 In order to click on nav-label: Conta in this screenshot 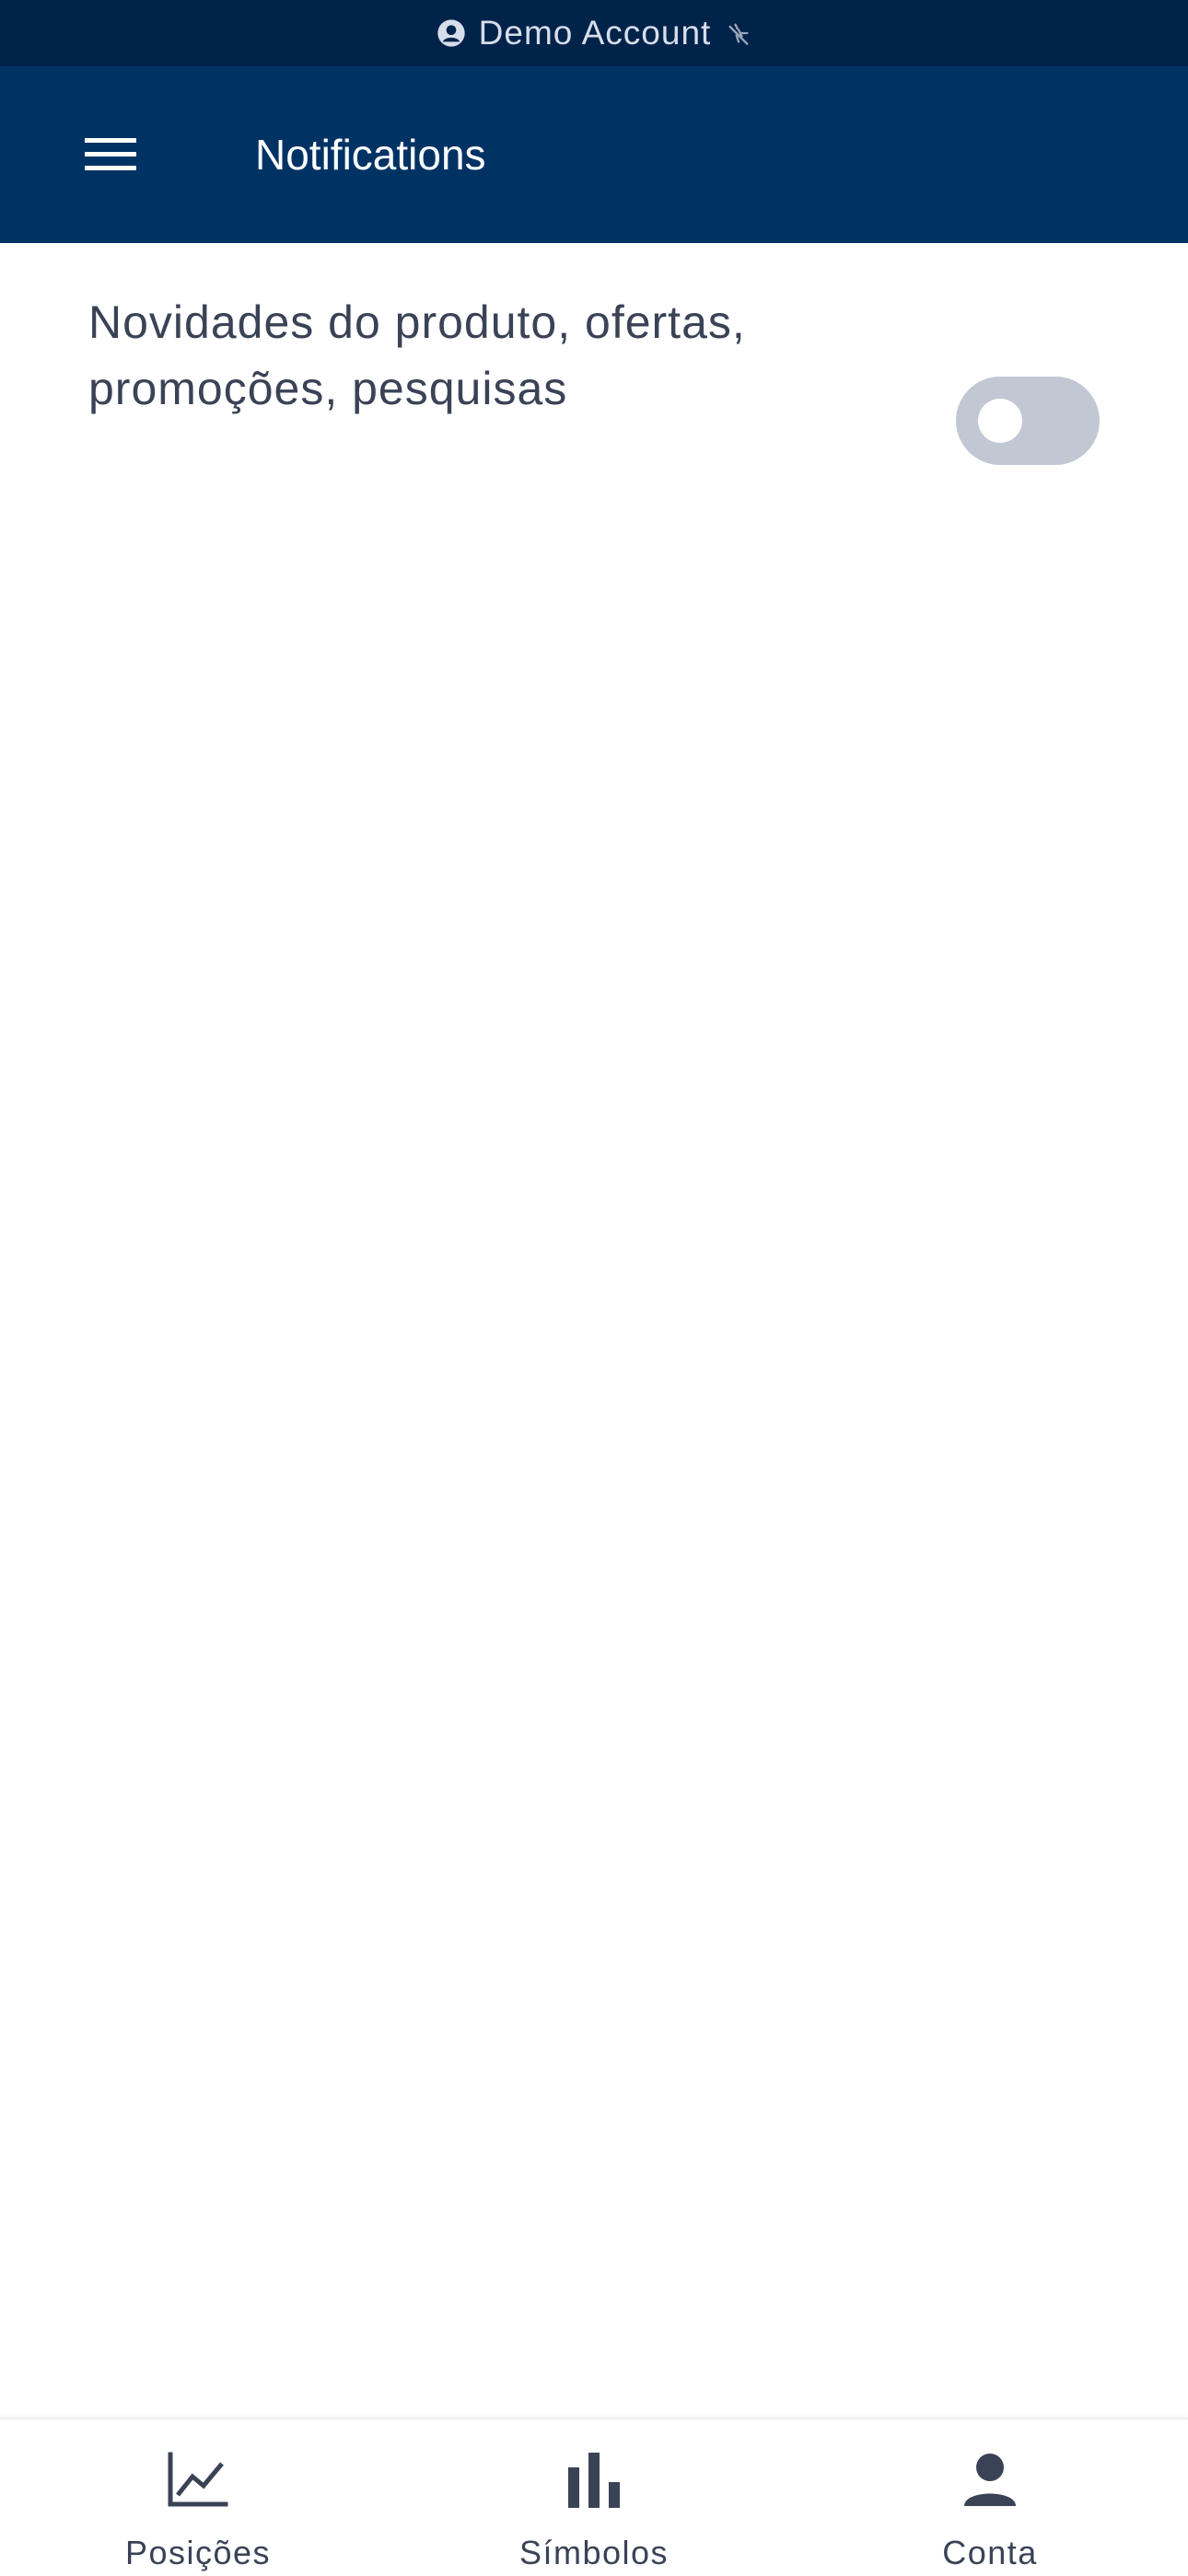, I will do `click(990, 2552)`.